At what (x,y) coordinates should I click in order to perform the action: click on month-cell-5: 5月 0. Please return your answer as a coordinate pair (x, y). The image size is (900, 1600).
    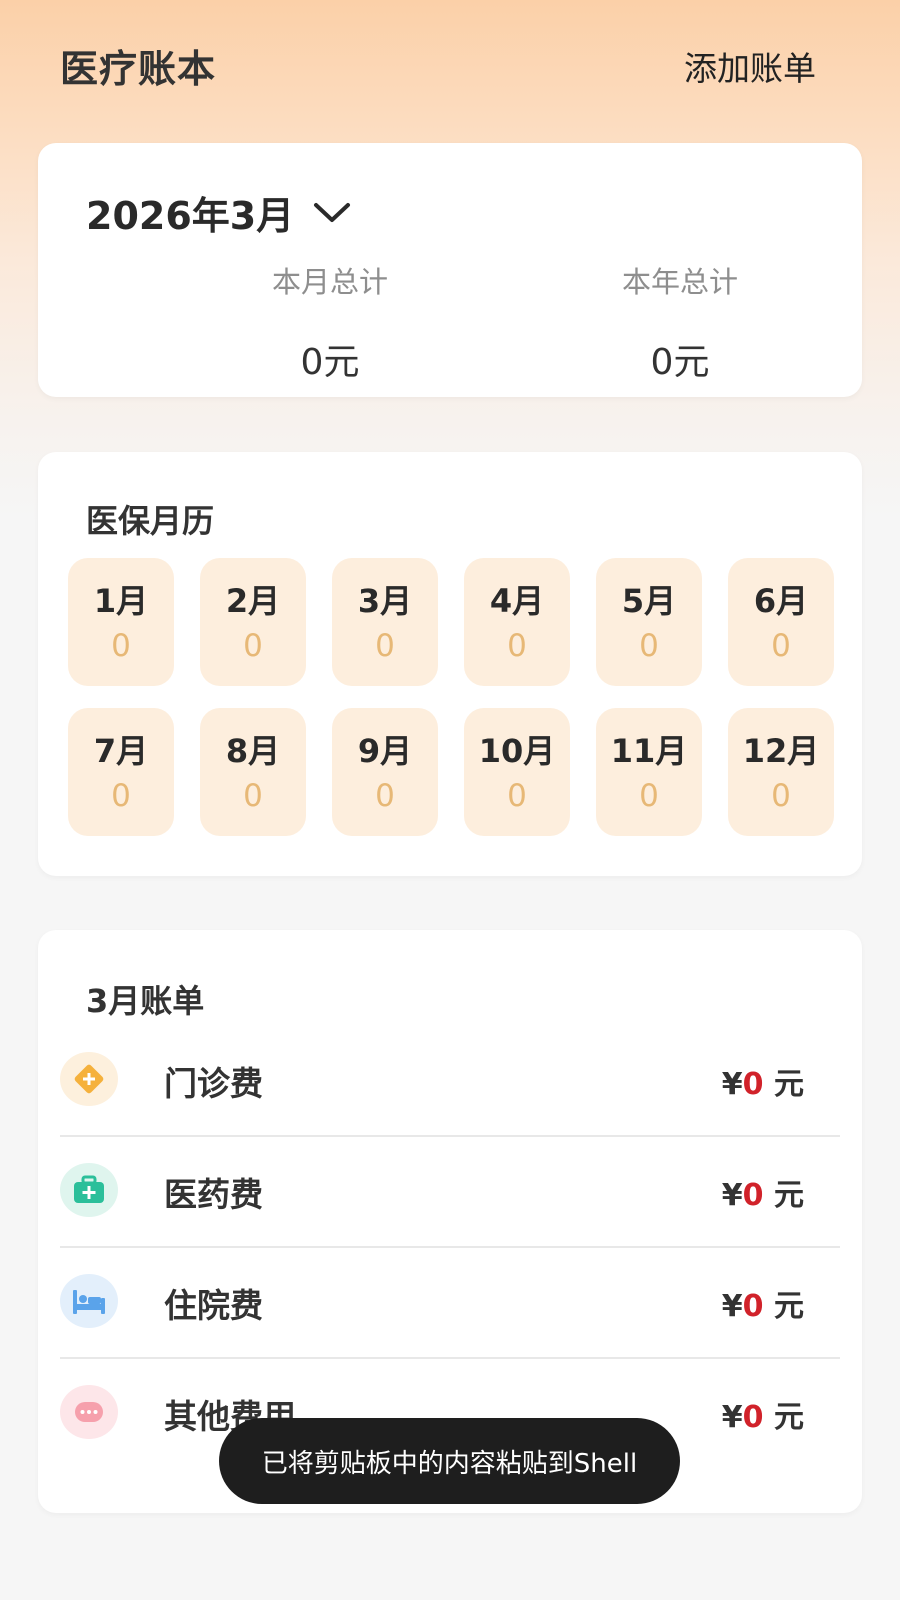
    Looking at the image, I should click on (649, 622).